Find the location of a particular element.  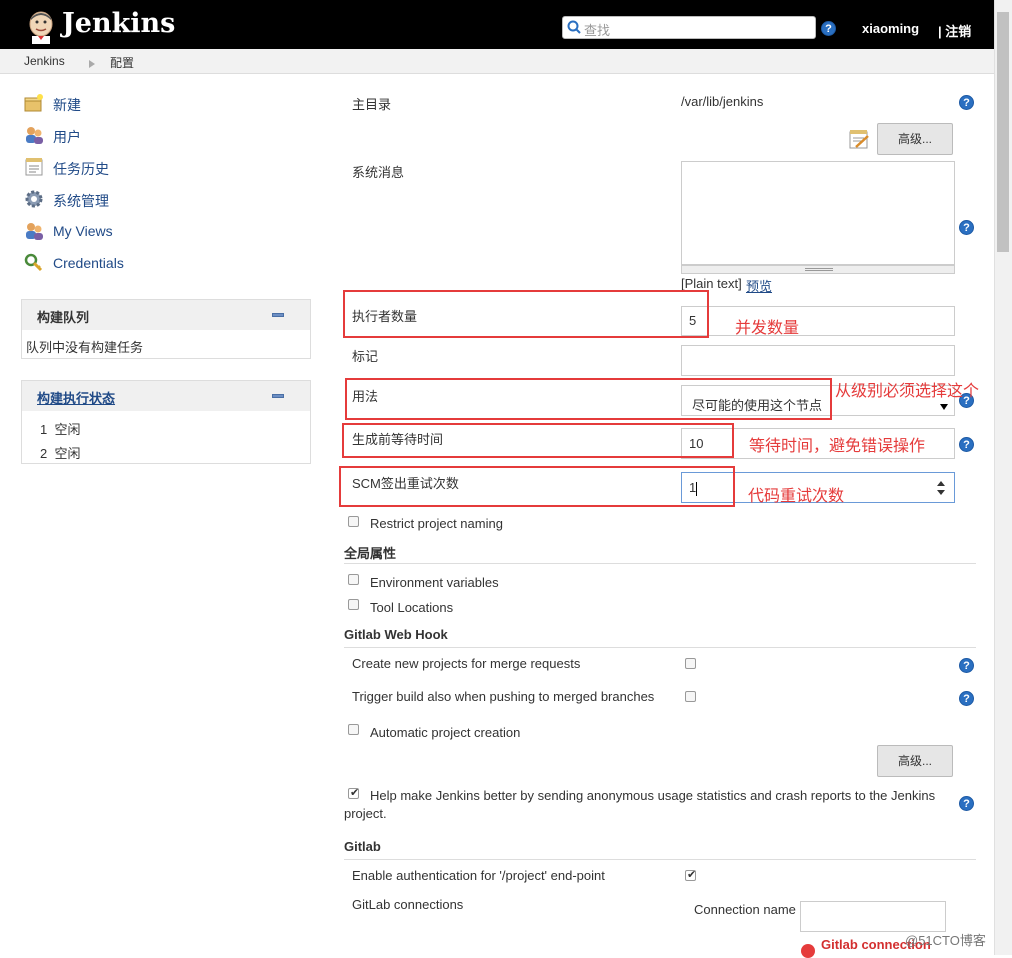

create-projects-mr-label: Create new projects for merge requests is located at coordinates (466, 663).